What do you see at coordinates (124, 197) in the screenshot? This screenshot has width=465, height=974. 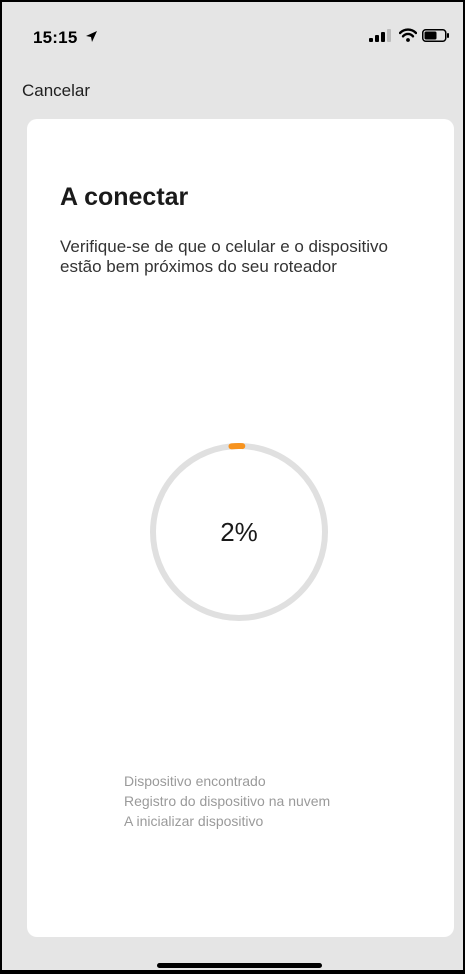 I see `page-title: A conectar` at bounding box center [124, 197].